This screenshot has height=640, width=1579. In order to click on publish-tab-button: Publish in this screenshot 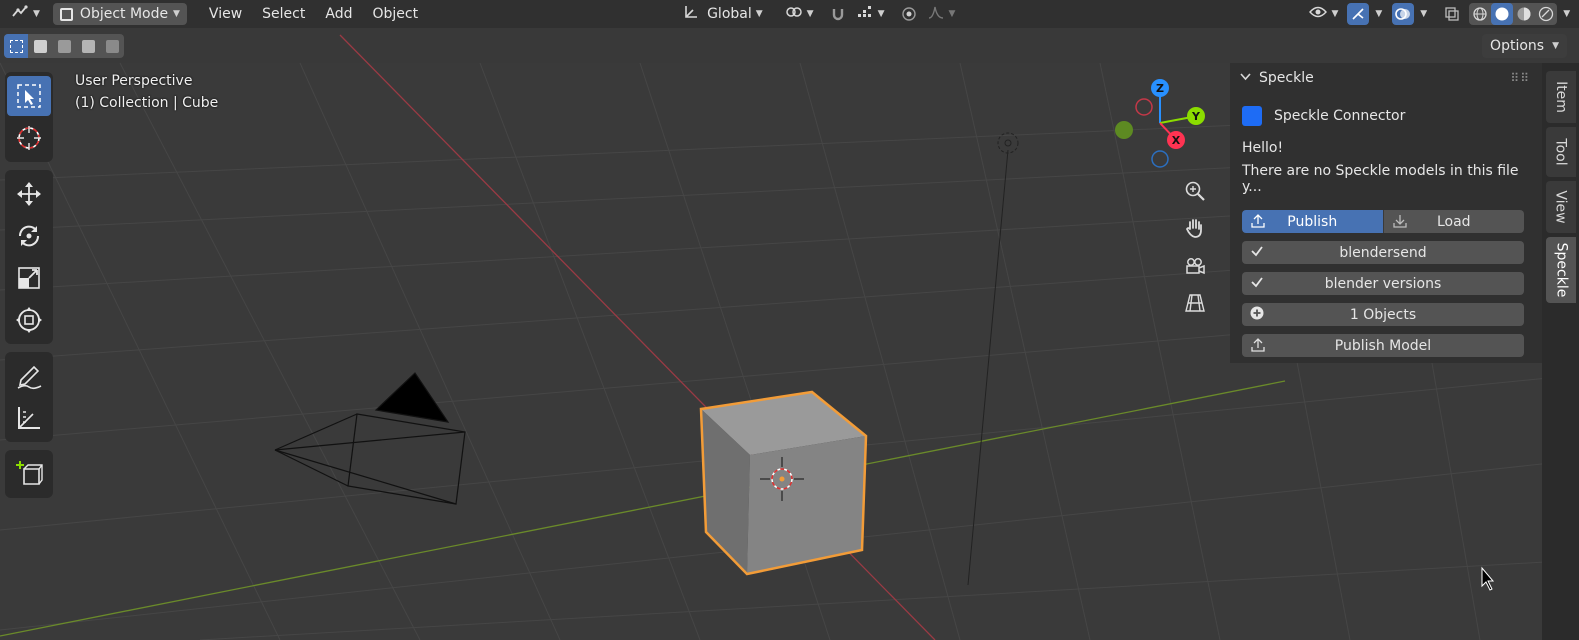, I will do `click(1312, 221)`.